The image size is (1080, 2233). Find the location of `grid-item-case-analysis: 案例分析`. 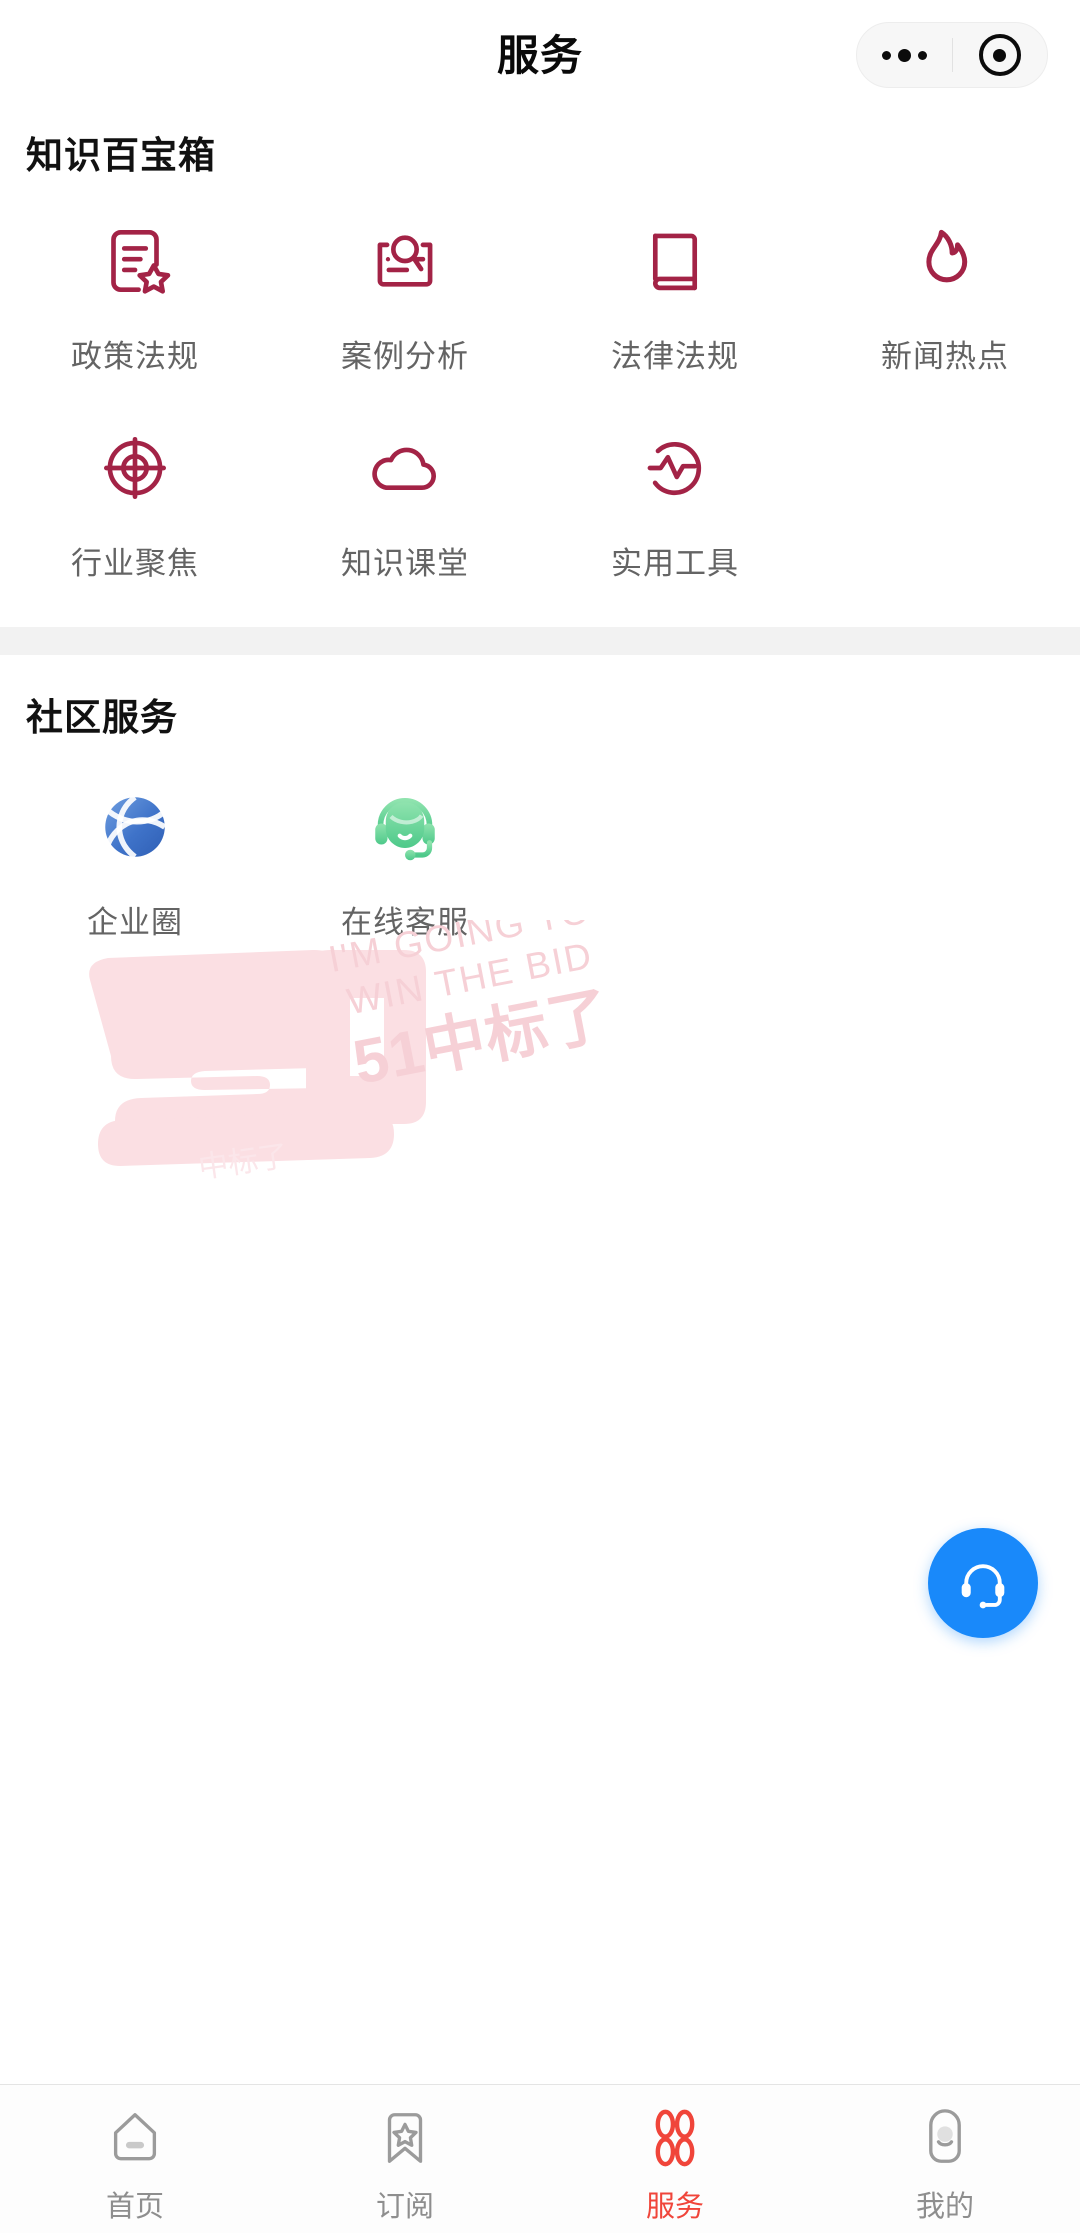

grid-item-case-analysis: 案例分析 is located at coordinates (405, 294).